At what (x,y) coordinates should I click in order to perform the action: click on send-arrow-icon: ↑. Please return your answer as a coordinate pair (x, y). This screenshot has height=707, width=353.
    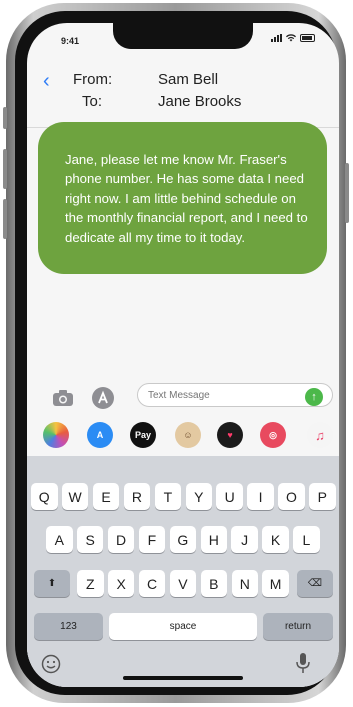
    Looking at the image, I should click on (314, 397).